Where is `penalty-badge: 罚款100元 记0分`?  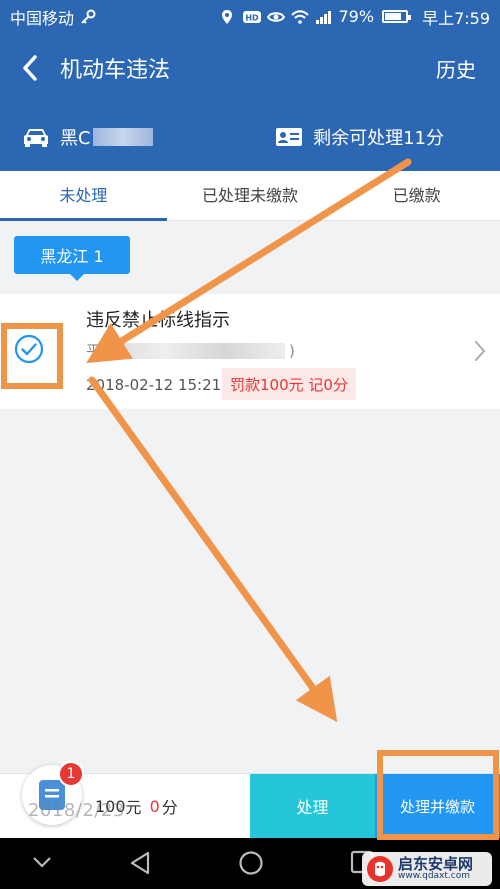
penalty-badge: 罚款100元 记0分 is located at coordinates (289, 384).